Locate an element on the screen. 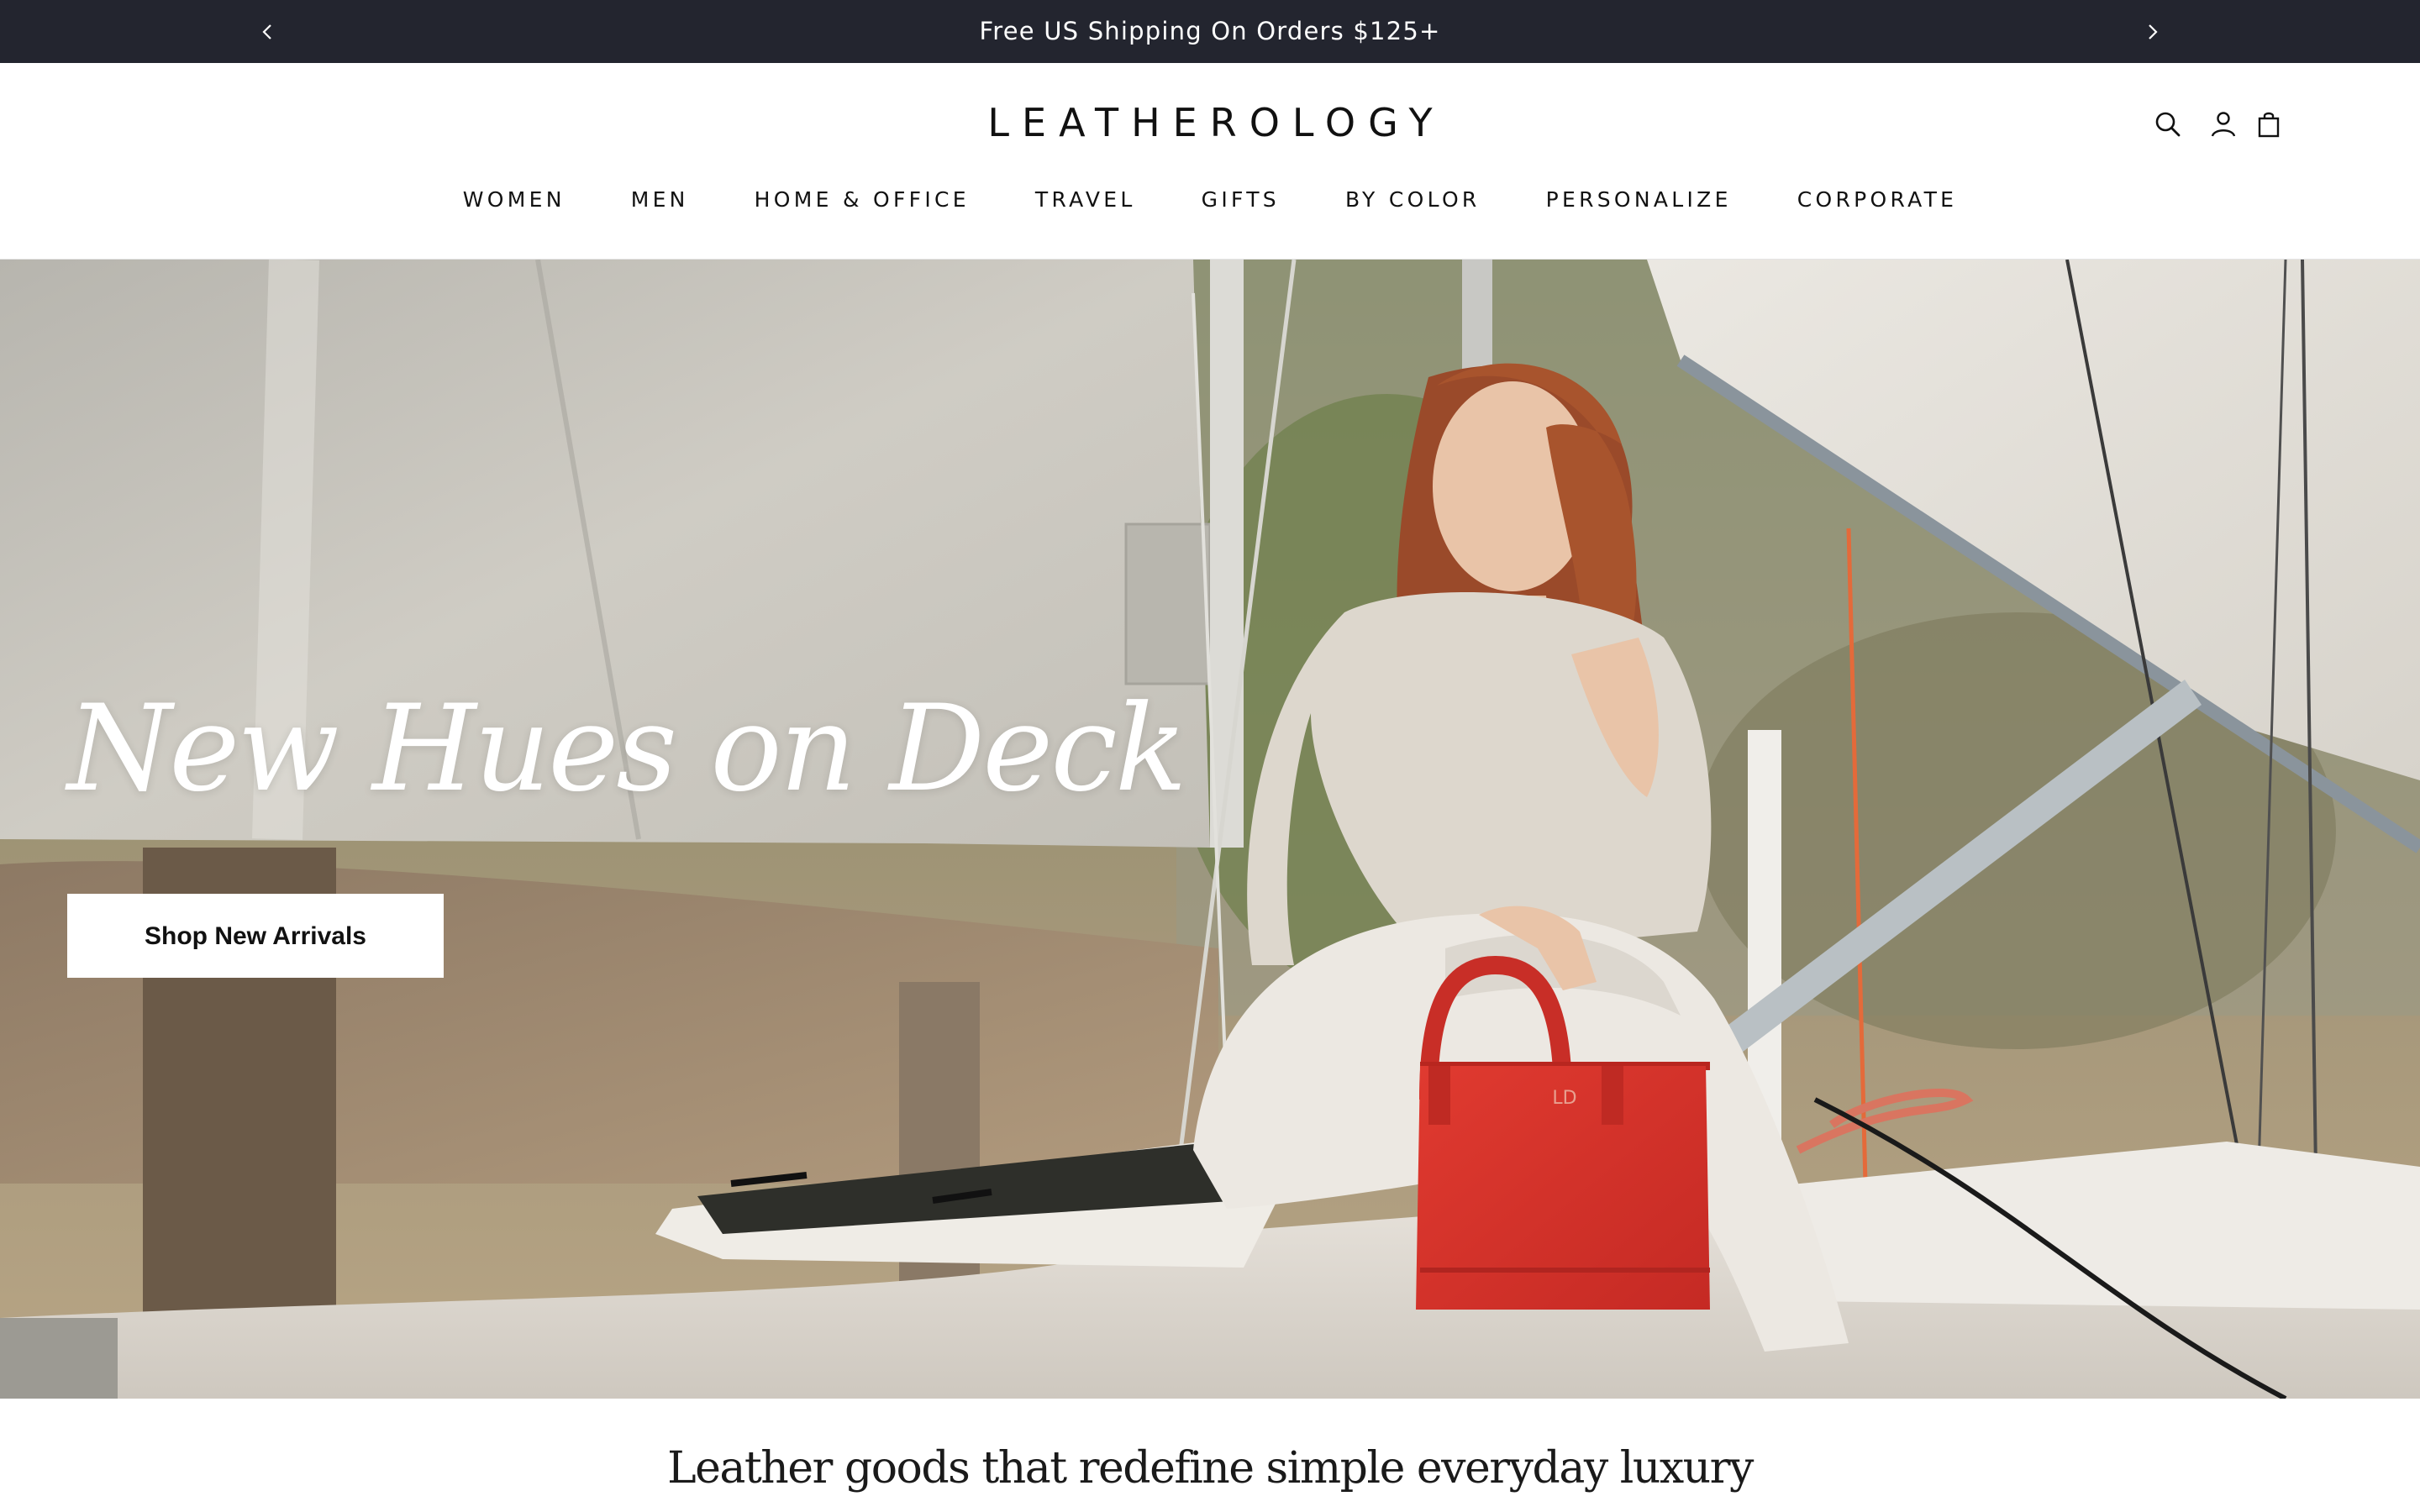 This screenshot has height=1512, width=2420. shop-new-arrivals-button: Shop New Arrivals is located at coordinates (255, 936).